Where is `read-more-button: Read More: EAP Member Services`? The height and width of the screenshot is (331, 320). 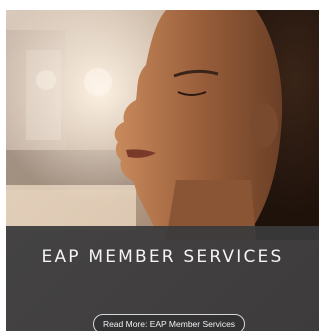
read-more-button: Read More: EAP Member Services is located at coordinates (169, 322).